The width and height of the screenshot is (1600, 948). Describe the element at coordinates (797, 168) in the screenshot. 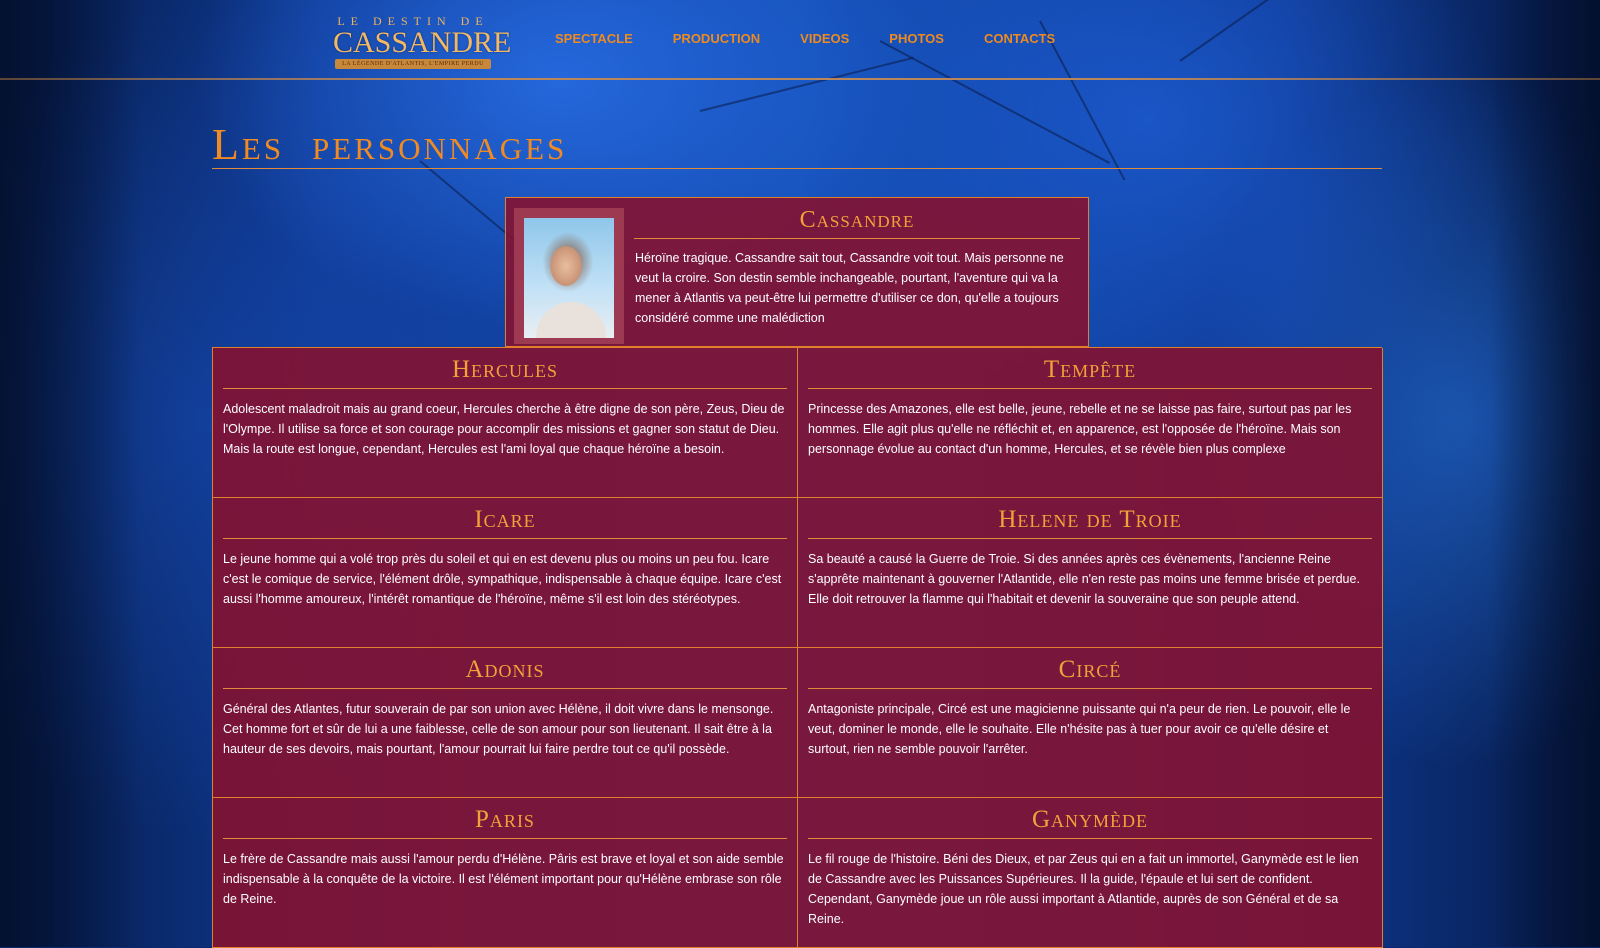

I see `title-divider` at that location.